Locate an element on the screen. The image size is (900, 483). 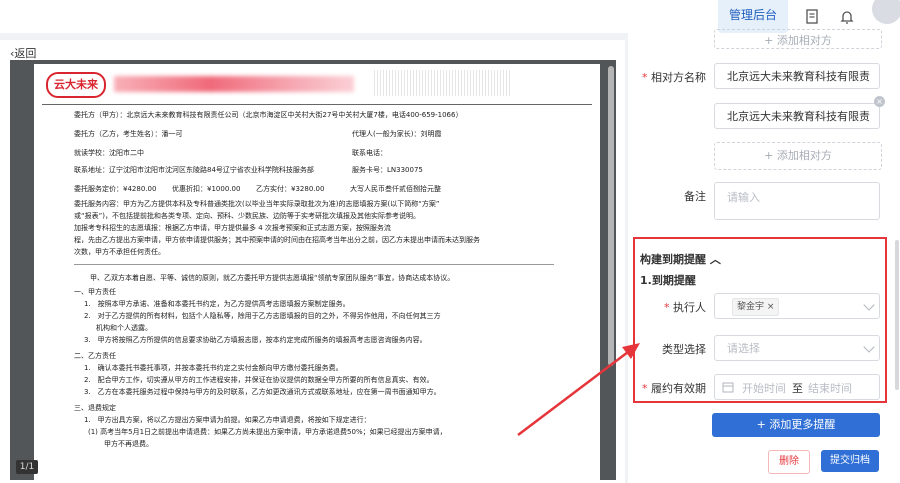
doc-line: 次数，甲方不承担任何责任。 is located at coordinates (119, 252).